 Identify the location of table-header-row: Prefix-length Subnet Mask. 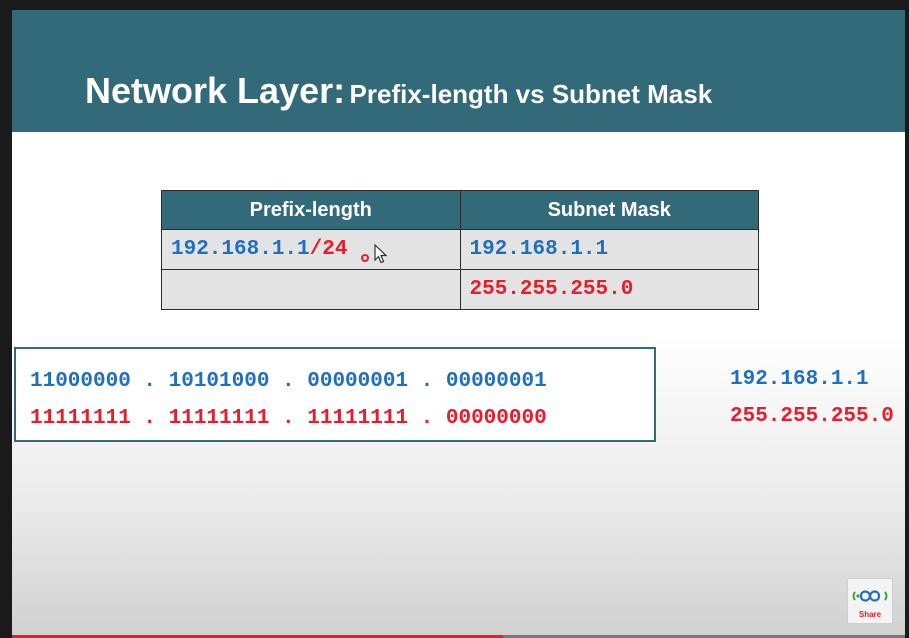
(460, 210).